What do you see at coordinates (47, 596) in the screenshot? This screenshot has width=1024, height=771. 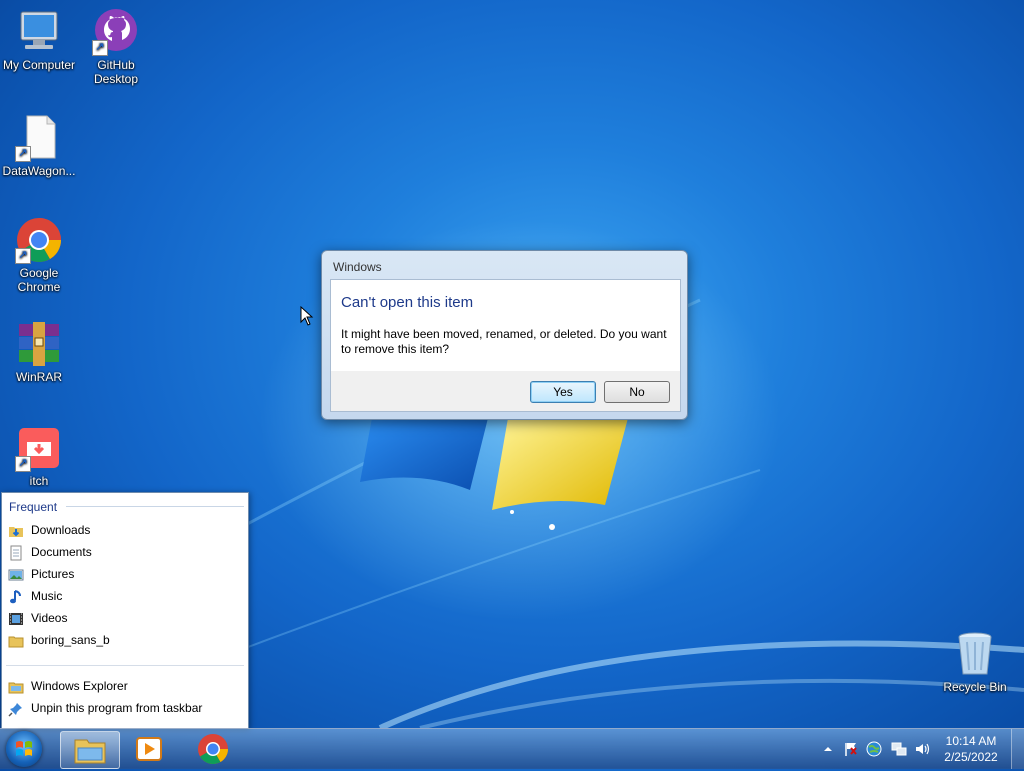 I see `jump-list-item-label: Music` at bounding box center [47, 596].